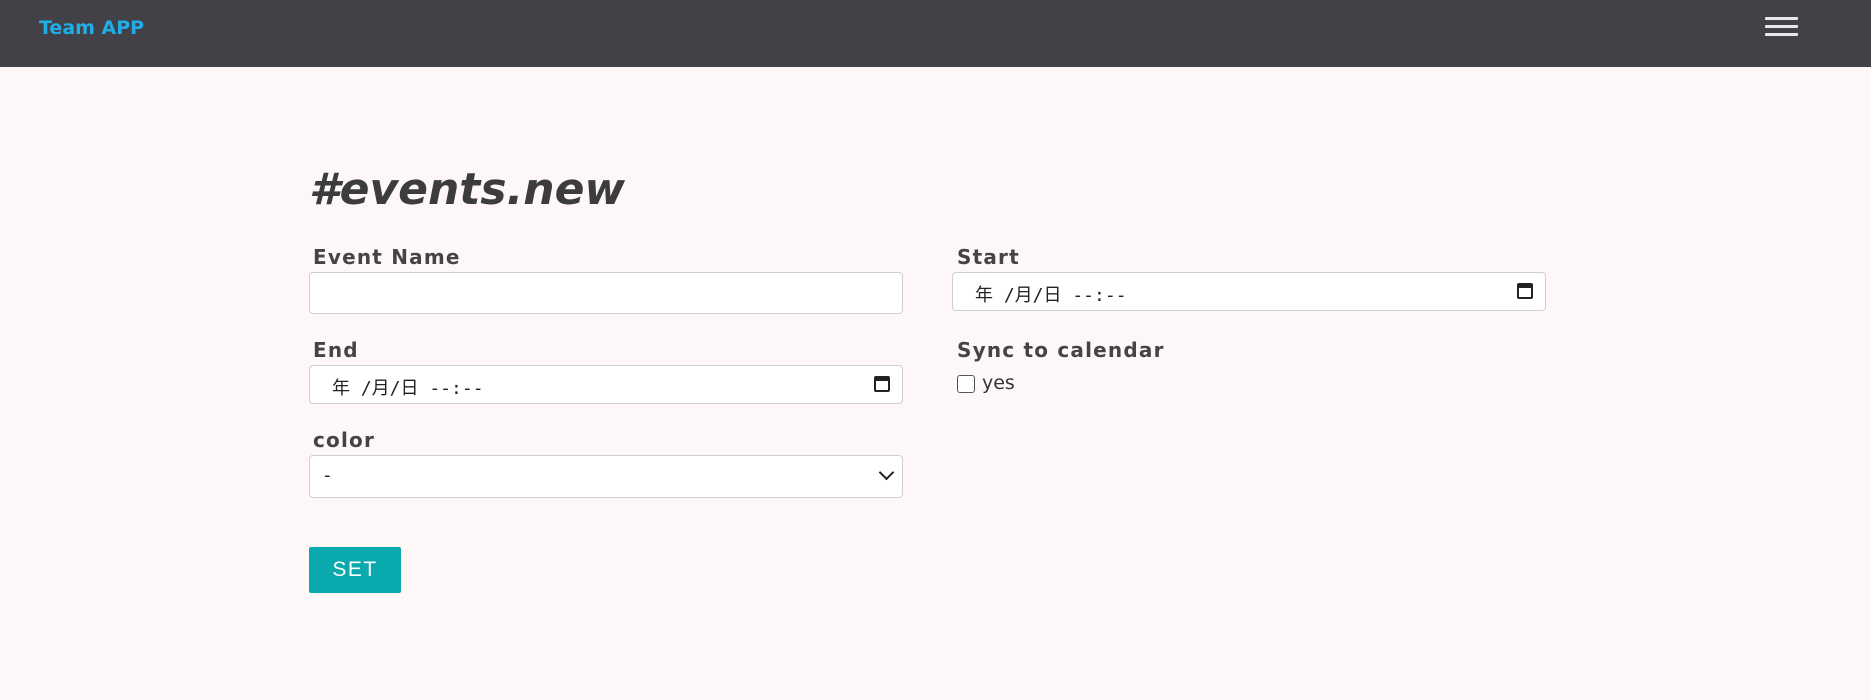 The image size is (1871, 700). I want to click on sync-calendar-label: Sync to calendar, so click(1061, 350).